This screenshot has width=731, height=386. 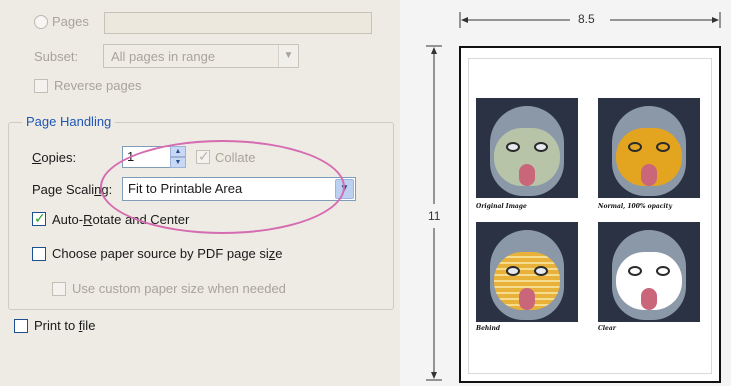 I want to click on copies-input: 1, so click(x=147, y=157).